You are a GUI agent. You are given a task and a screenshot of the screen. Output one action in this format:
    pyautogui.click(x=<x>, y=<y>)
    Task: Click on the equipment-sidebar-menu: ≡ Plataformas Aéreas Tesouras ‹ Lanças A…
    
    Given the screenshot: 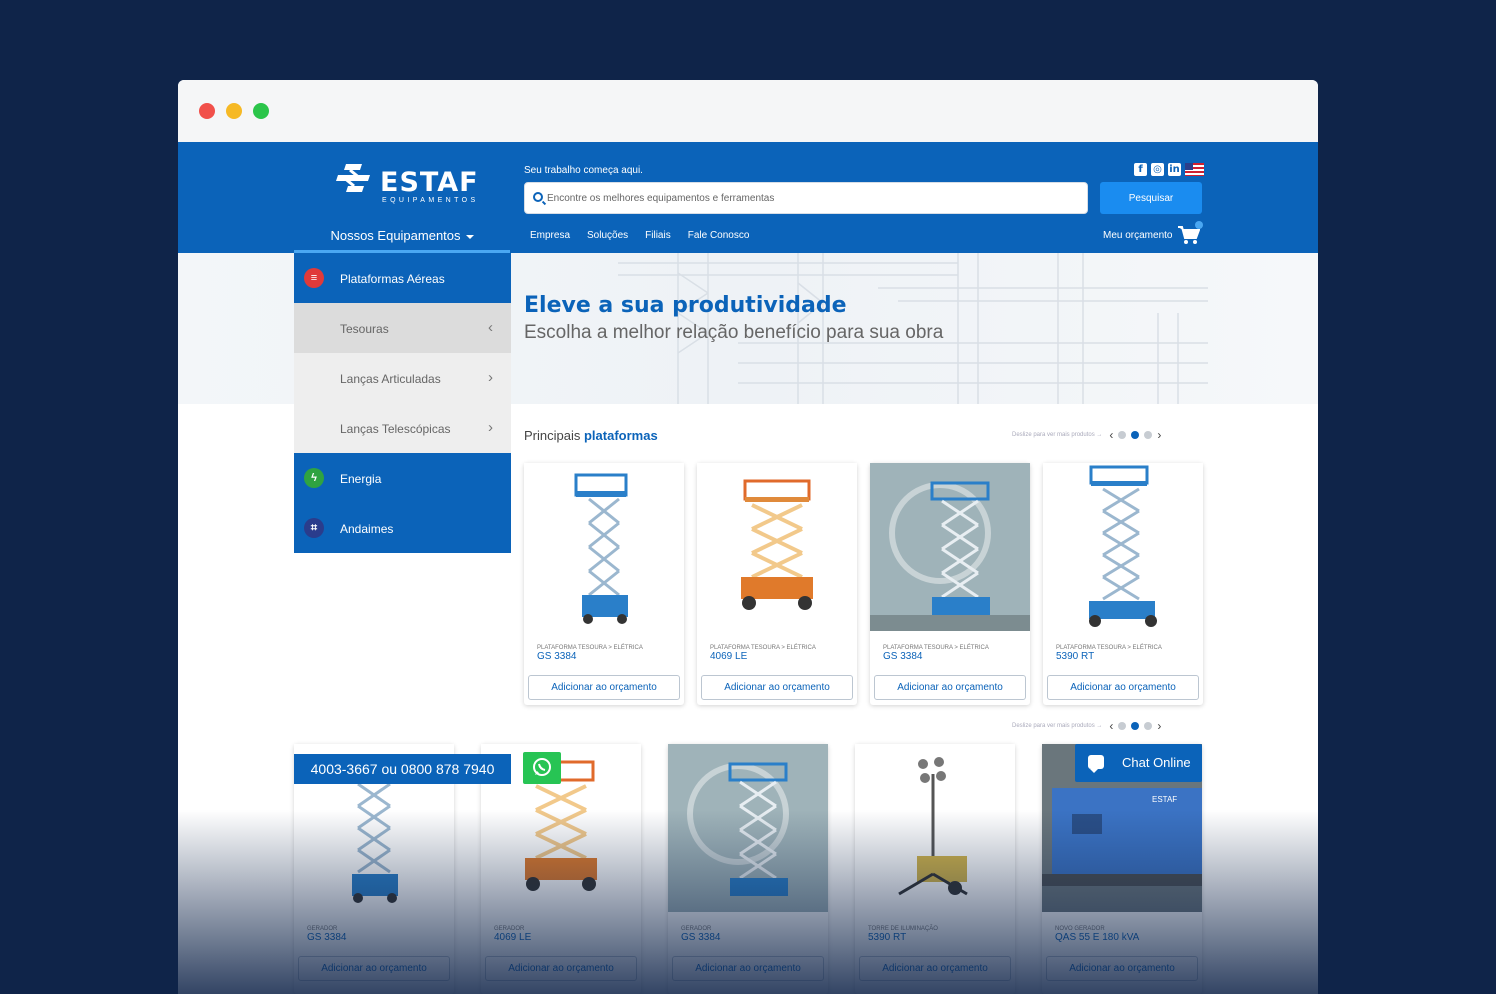 What is the action you would take?
    pyautogui.click(x=402, y=403)
    